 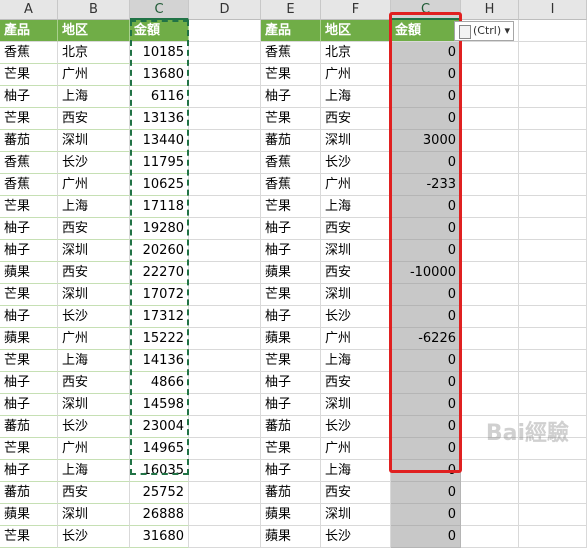 I want to click on table-header-cell: 金額, so click(x=426, y=31).